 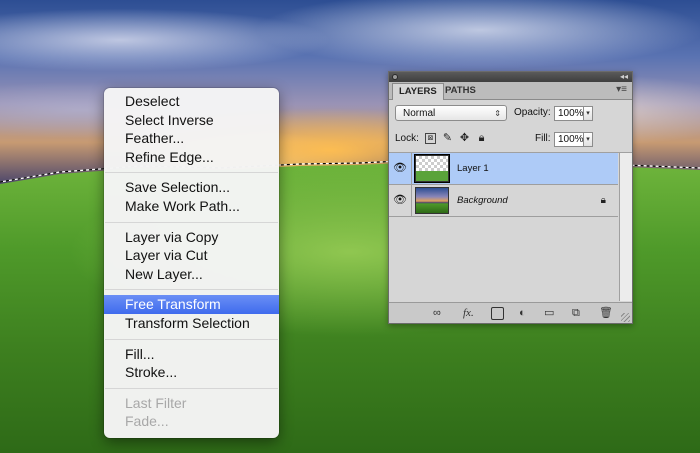 What do you see at coordinates (419, 113) in the screenshot?
I see `blend-mode-value: Normal` at bounding box center [419, 113].